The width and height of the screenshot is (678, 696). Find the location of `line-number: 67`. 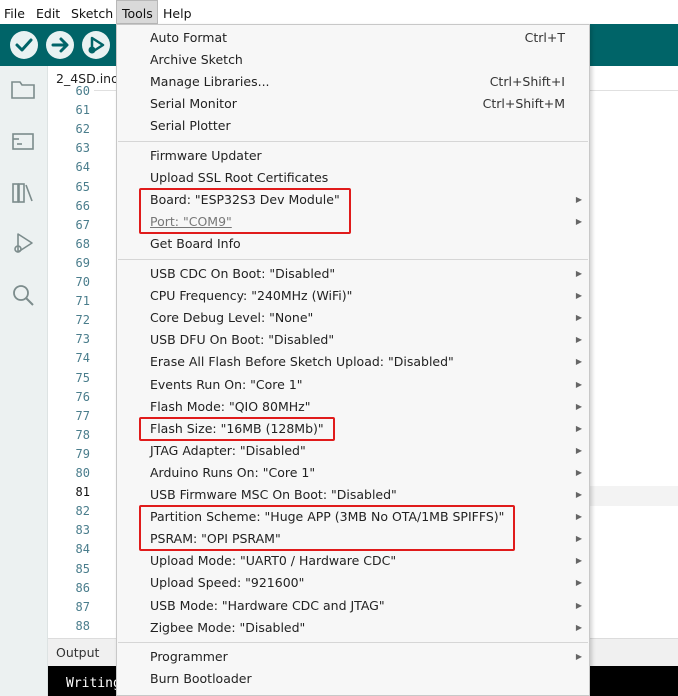

line-number: 67 is located at coordinates (82, 224).